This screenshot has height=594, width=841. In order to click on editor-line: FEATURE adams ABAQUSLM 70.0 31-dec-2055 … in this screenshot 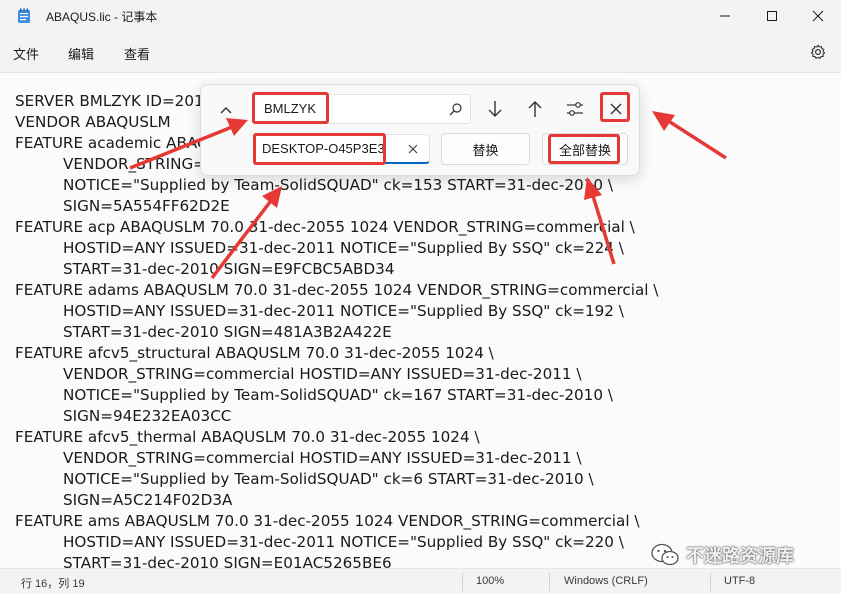, I will do `click(337, 290)`.